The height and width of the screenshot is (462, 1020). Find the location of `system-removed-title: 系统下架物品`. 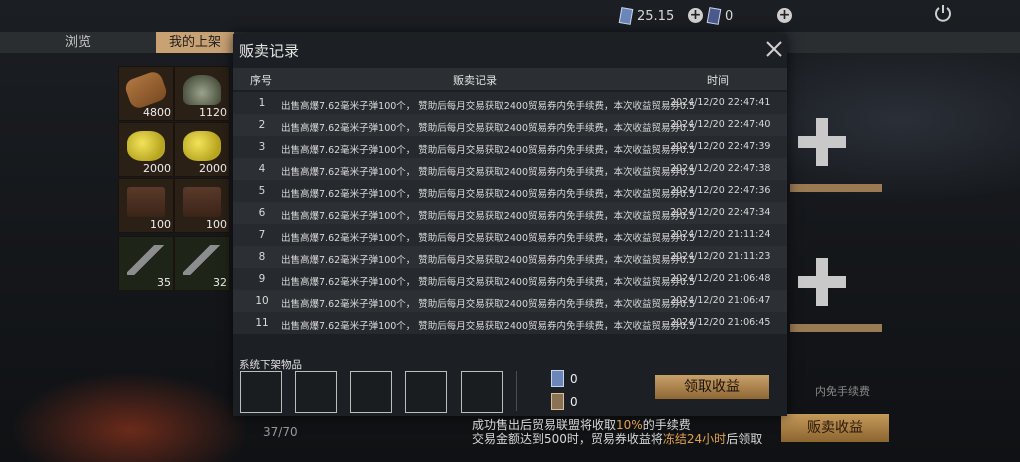

system-removed-title: 系统下架物品 is located at coordinates (270, 365).